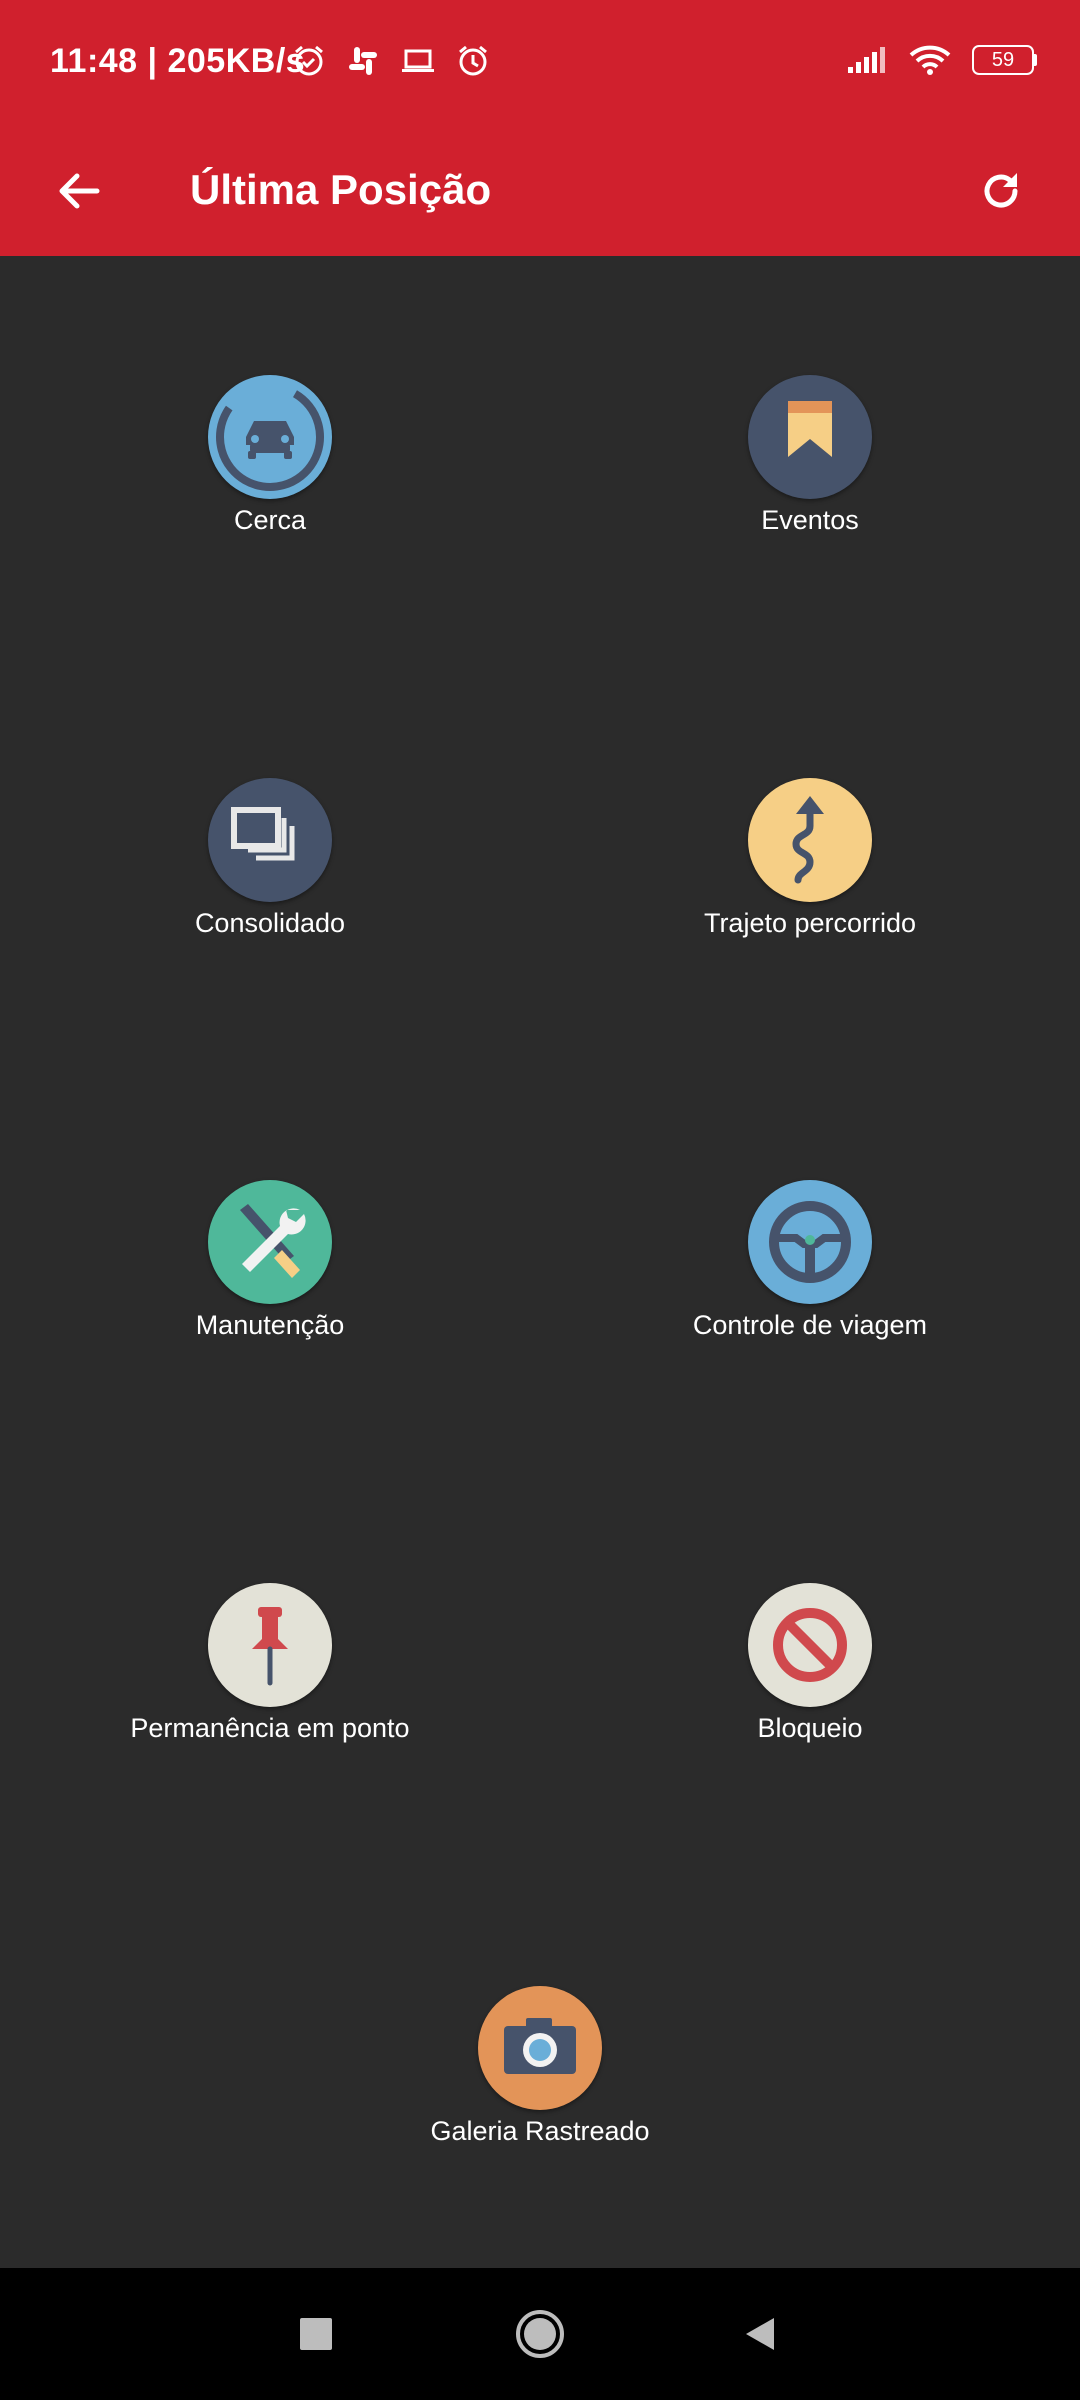 This screenshot has height=2400, width=1080. I want to click on menu-item-label: Consolidado, so click(270, 923).